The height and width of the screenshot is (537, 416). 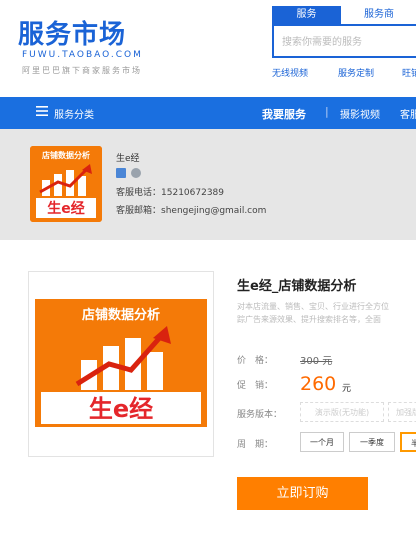 I want to click on nav-photo-video: 摄影视频, so click(x=360, y=113).